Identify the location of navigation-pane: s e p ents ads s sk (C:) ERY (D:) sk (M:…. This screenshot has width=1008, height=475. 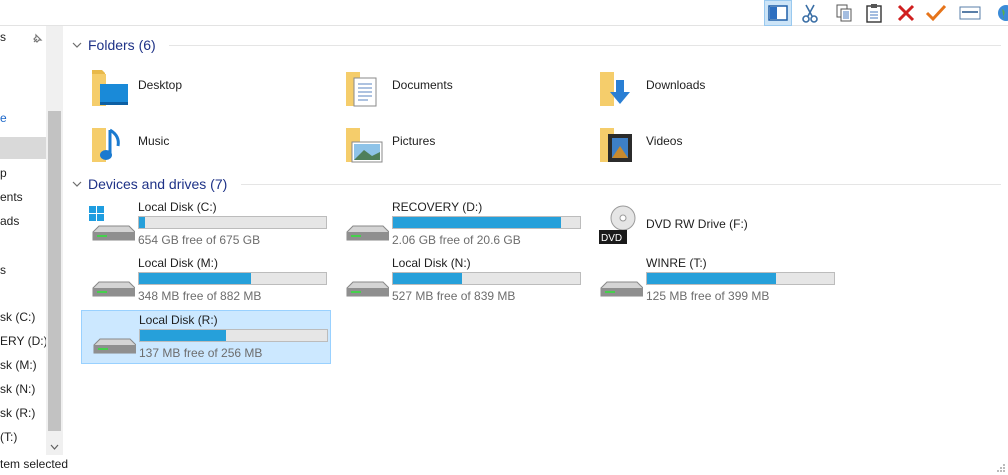
(32, 240).